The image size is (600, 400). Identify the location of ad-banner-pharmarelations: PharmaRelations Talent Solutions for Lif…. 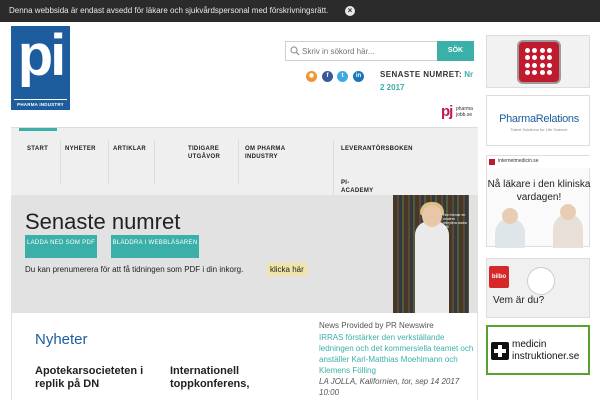
(538, 120).